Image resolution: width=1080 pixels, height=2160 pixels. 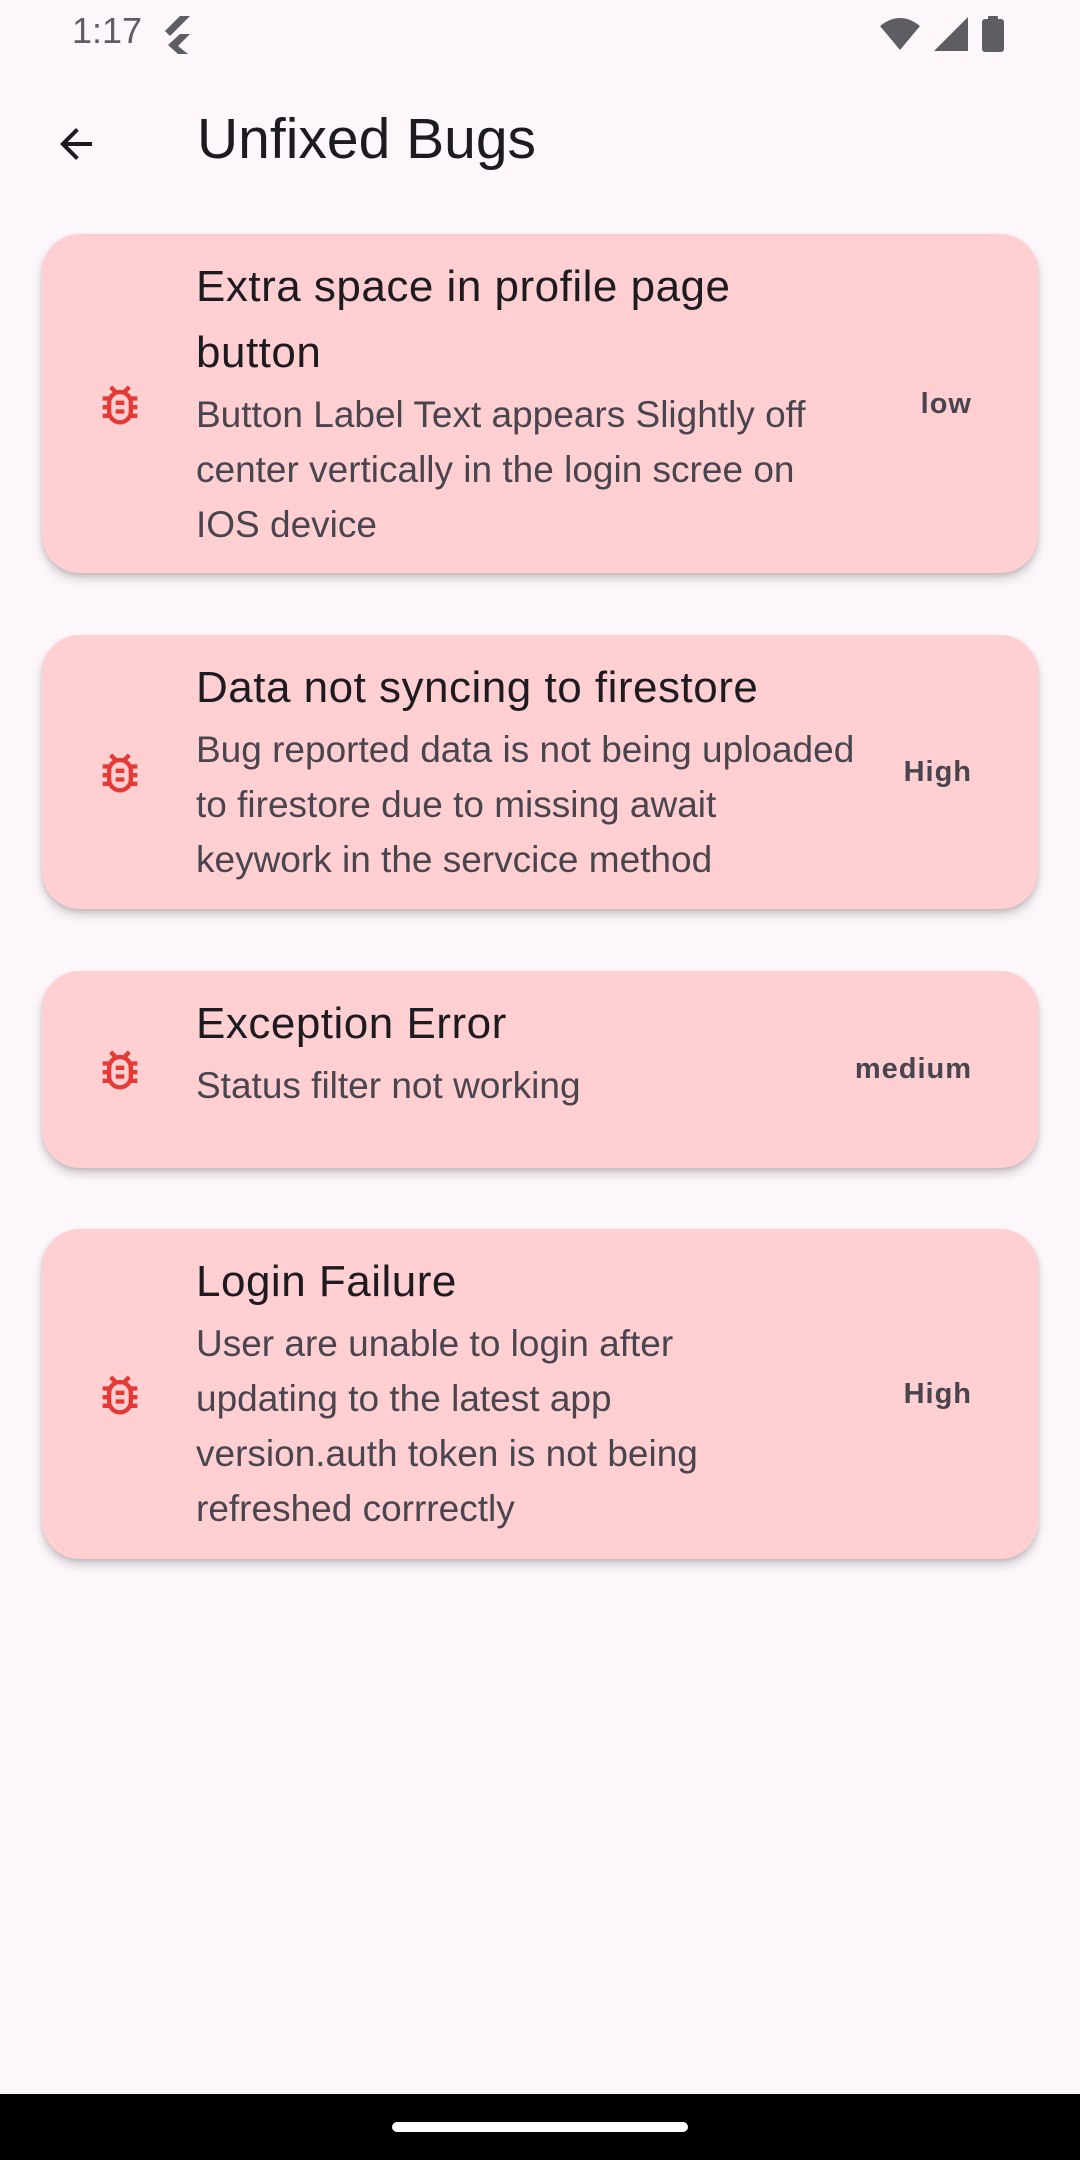 I want to click on home-handle, so click(x=540, y=2127).